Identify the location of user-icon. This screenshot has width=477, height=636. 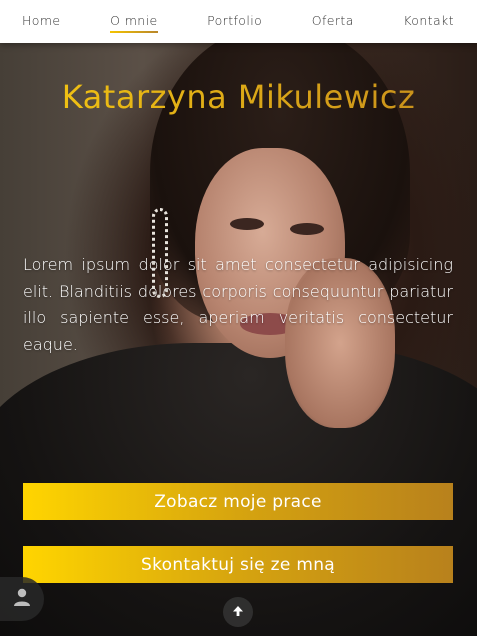
(22, 599).